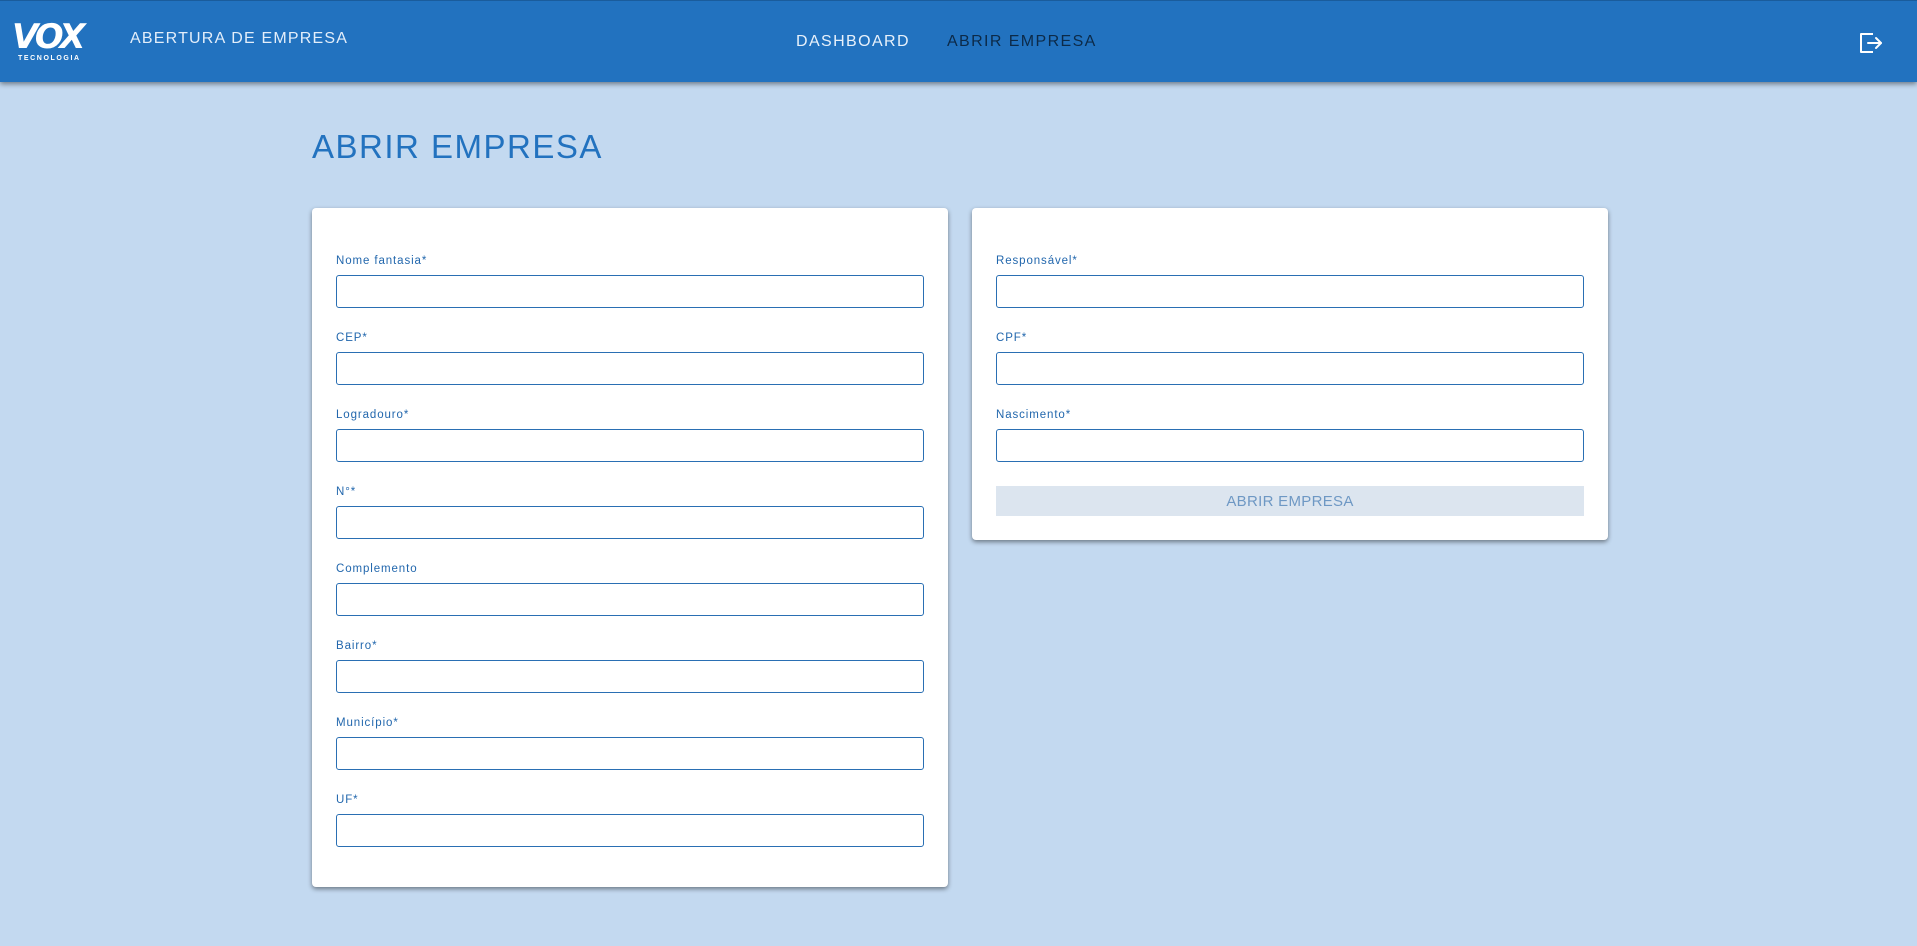 This screenshot has width=1917, height=946. I want to click on logradouro-input, so click(630, 445).